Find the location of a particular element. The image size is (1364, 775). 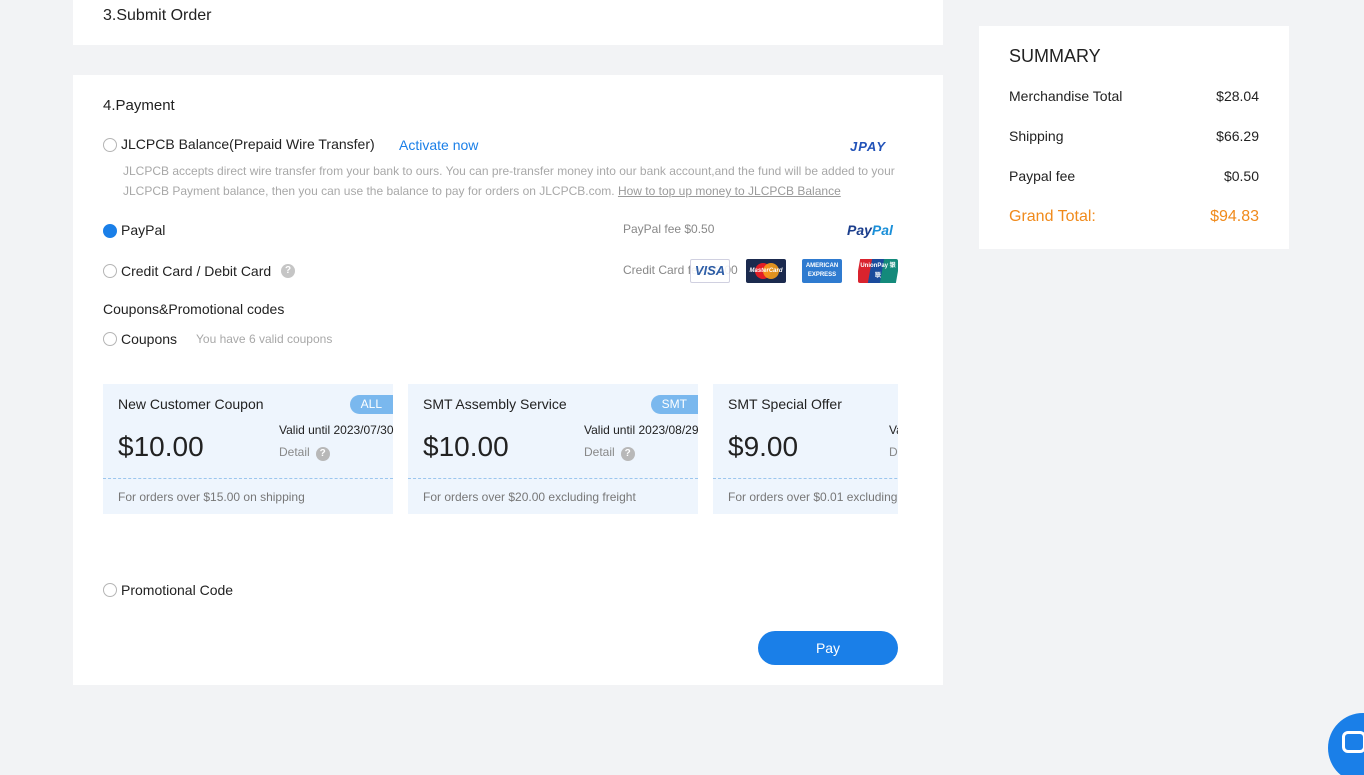

pay-button: Pay is located at coordinates (828, 648).